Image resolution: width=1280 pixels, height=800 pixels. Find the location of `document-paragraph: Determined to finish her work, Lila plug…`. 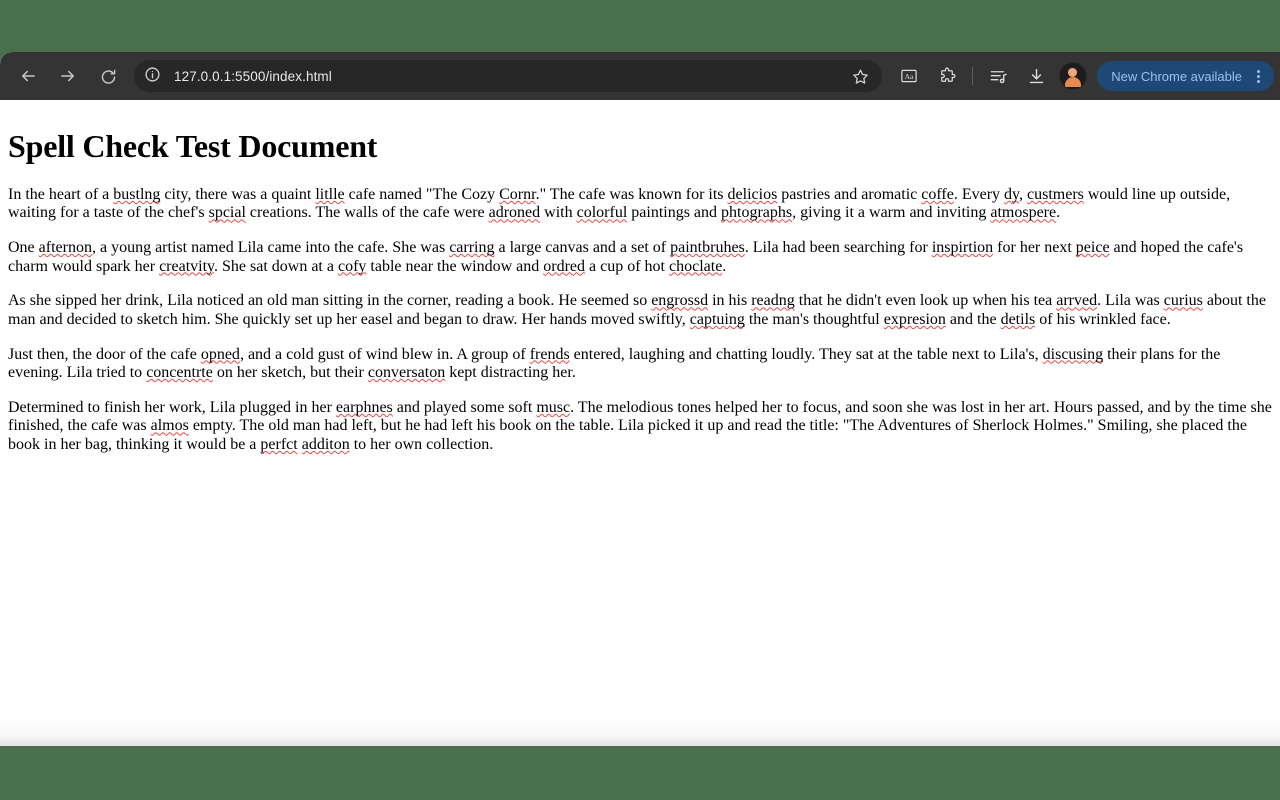

document-paragraph: Determined to finish her work, Lila plug… is located at coordinates (640, 426).